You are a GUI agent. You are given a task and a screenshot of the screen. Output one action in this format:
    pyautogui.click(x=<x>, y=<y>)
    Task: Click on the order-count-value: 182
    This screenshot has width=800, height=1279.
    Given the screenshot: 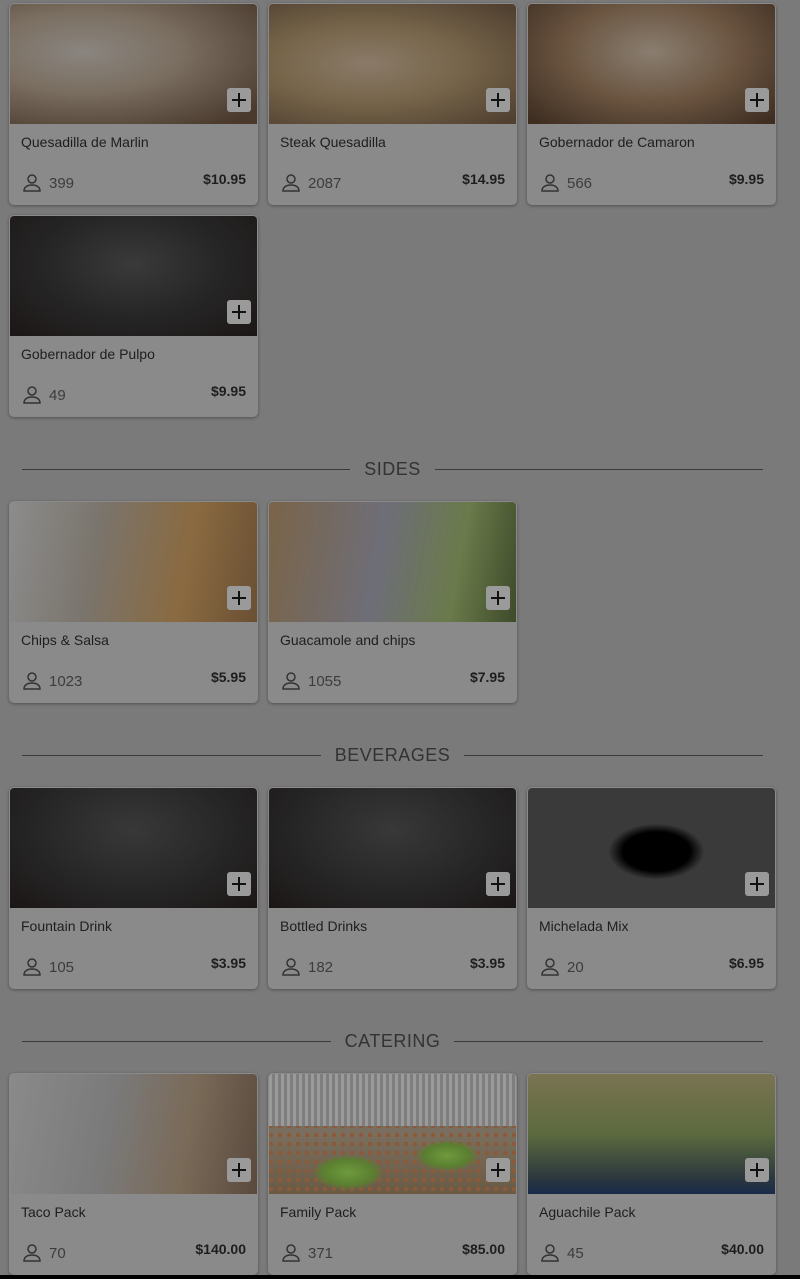 What is the action you would take?
    pyautogui.click(x=321, y=967)
    